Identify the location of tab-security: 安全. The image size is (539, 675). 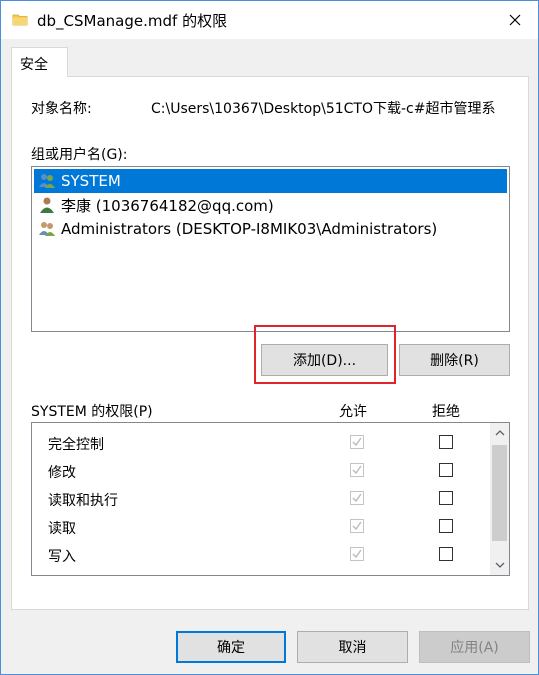
(39, 62).